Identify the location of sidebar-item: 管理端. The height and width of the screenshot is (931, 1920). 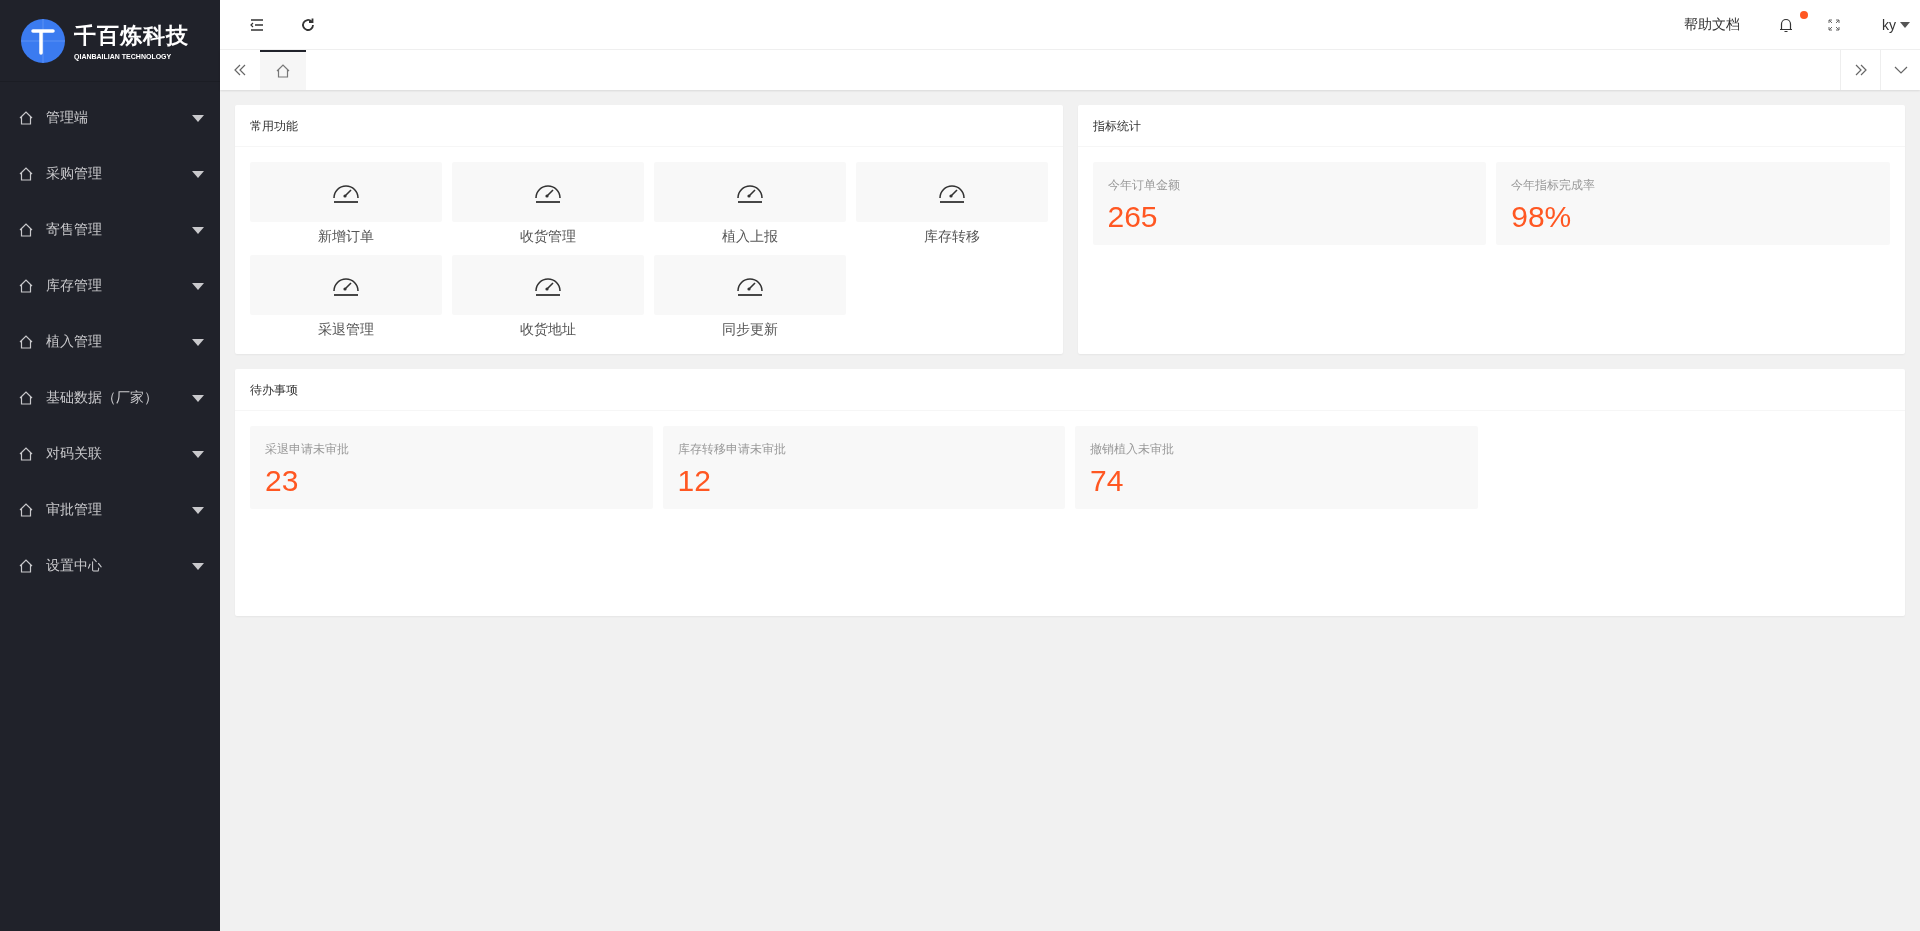
(110, 118).